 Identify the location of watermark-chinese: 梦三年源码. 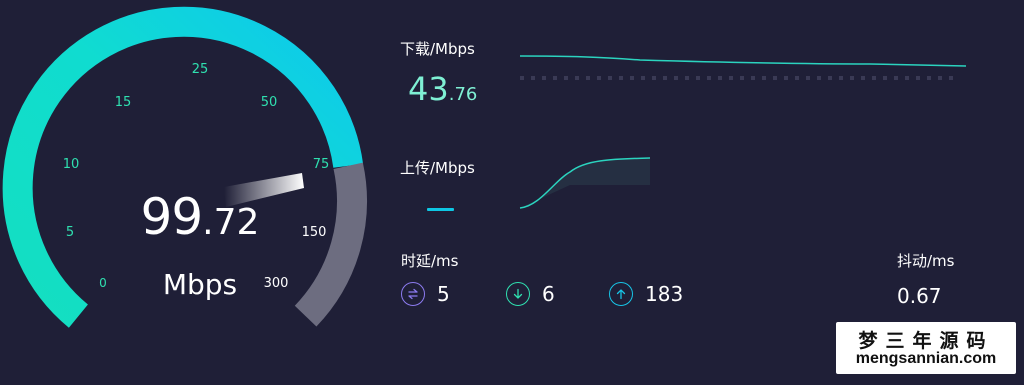
(926, 341).